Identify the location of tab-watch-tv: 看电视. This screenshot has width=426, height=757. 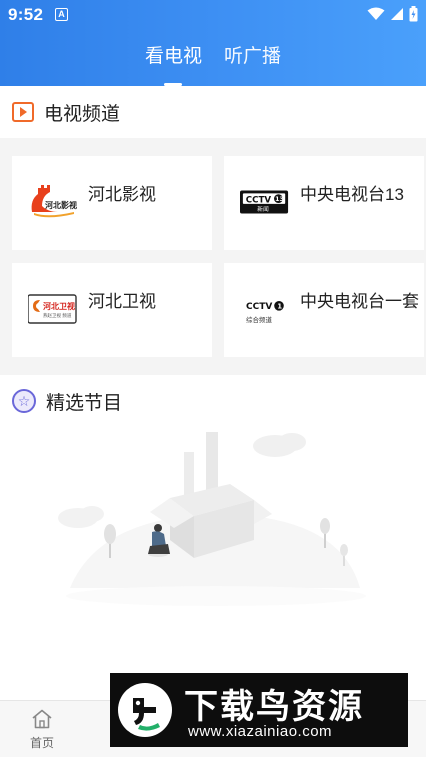
(173, 65).